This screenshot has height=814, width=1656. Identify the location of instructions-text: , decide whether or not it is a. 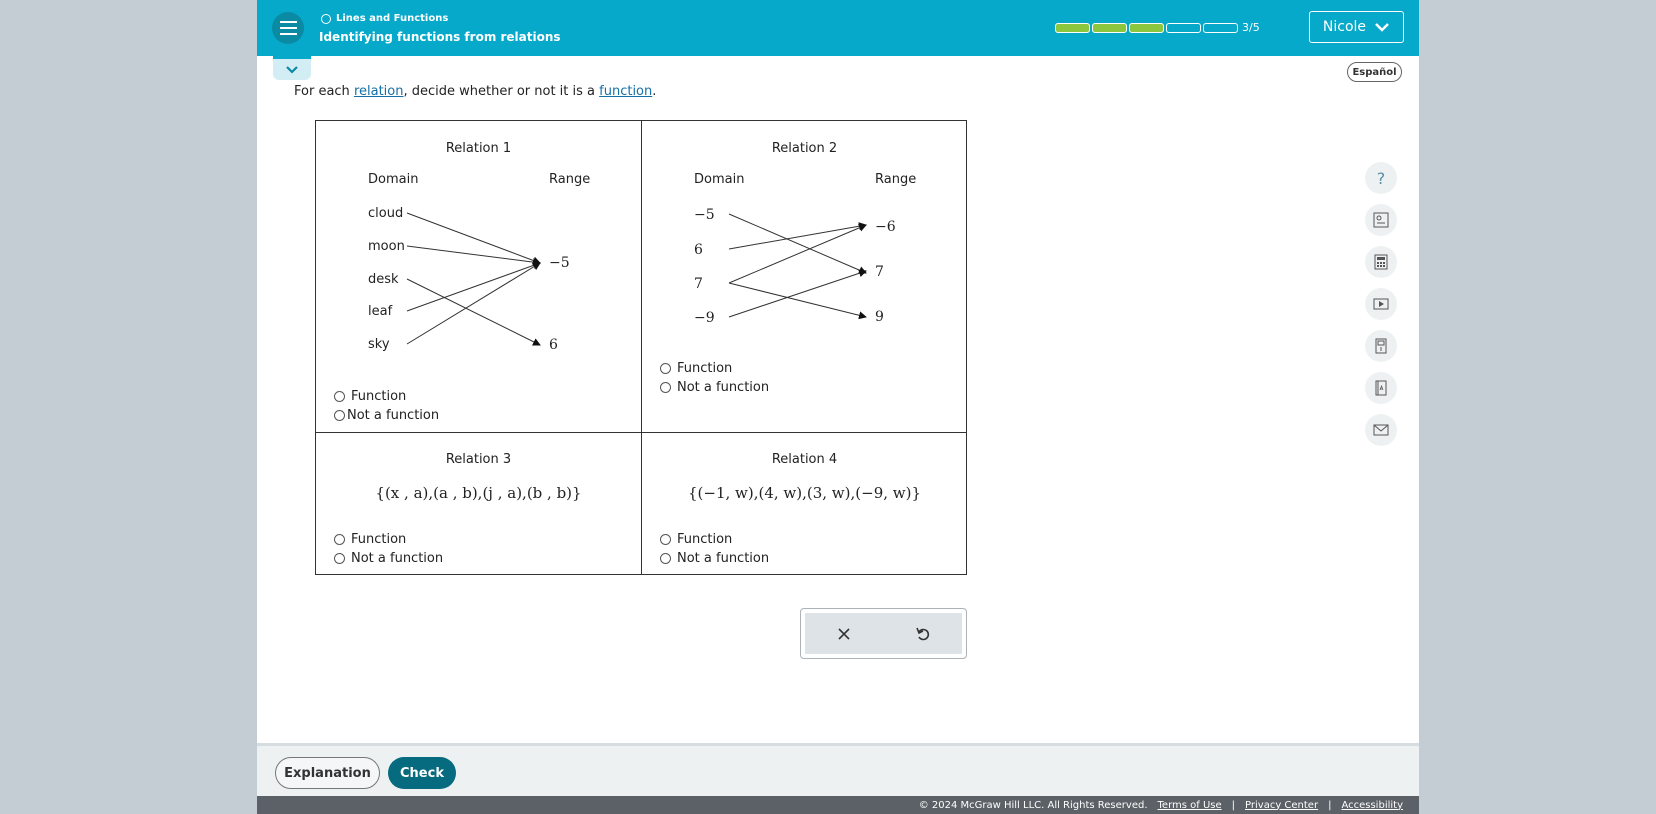
(501, 91).